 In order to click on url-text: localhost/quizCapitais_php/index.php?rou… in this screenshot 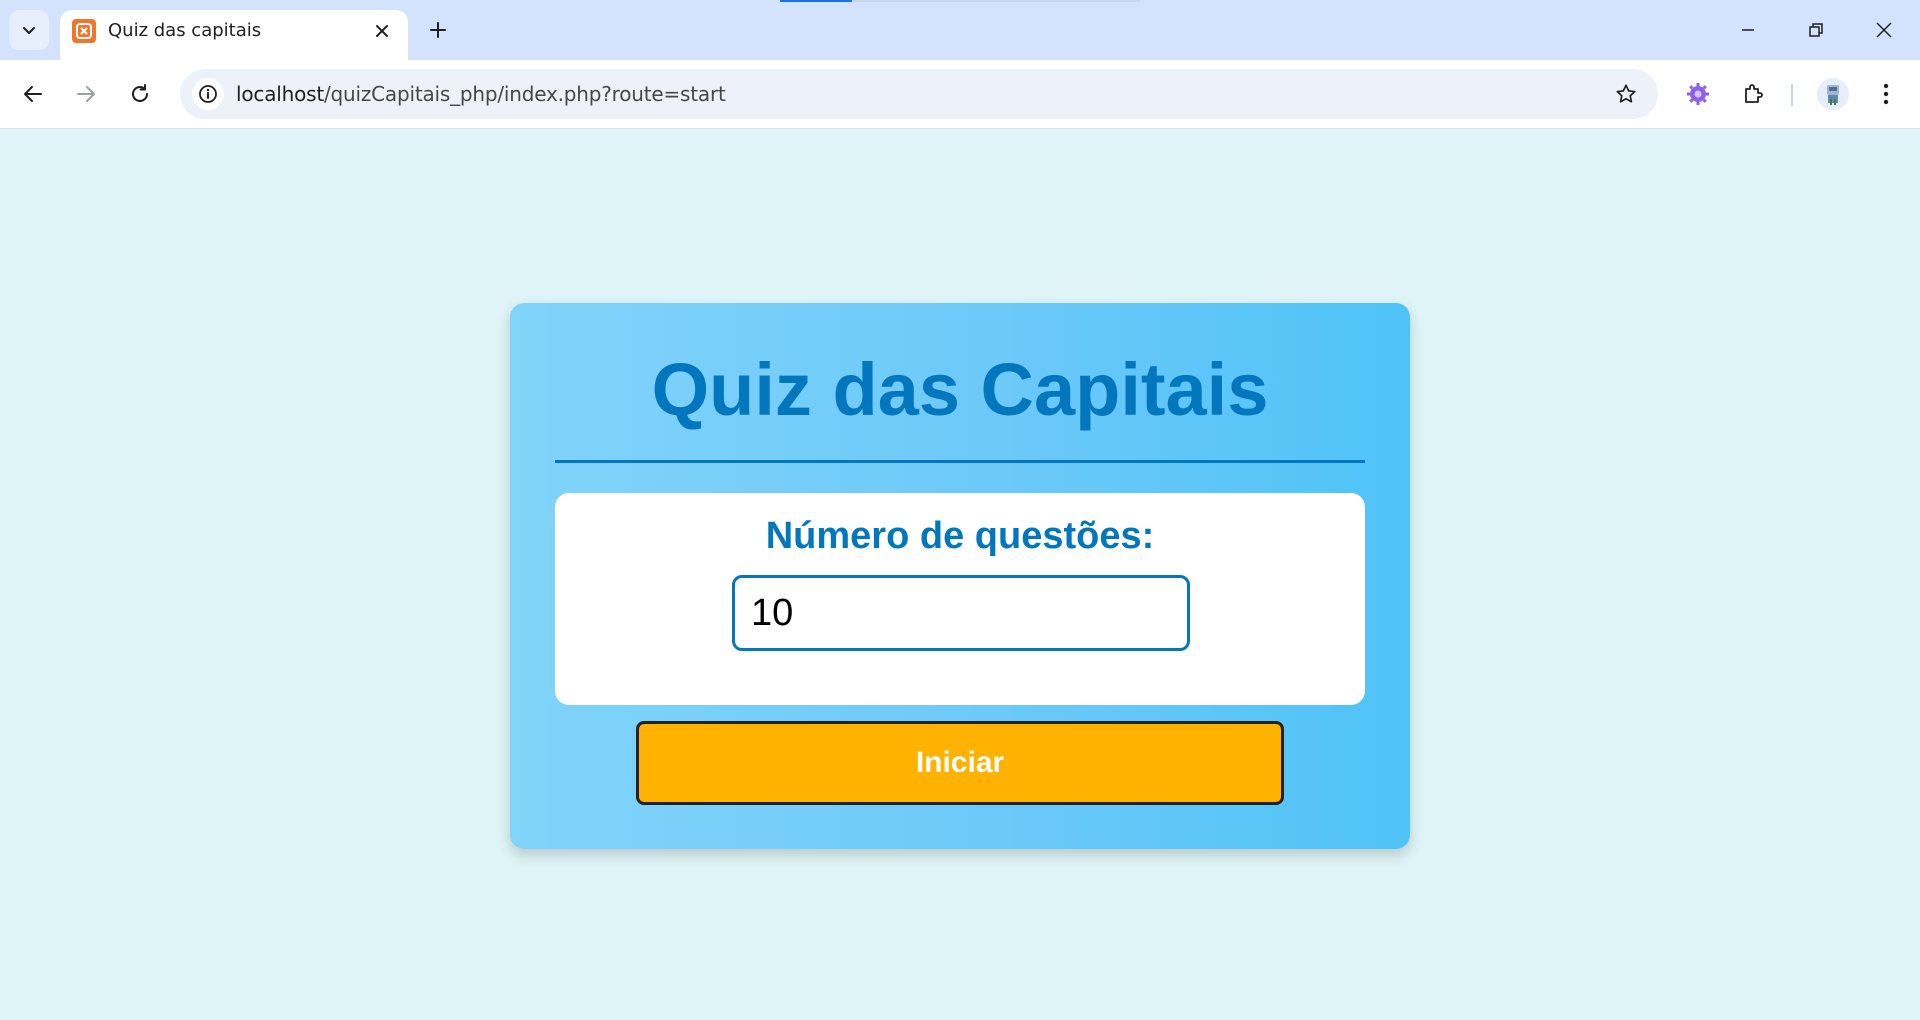, I will do `click(481, 94)`.